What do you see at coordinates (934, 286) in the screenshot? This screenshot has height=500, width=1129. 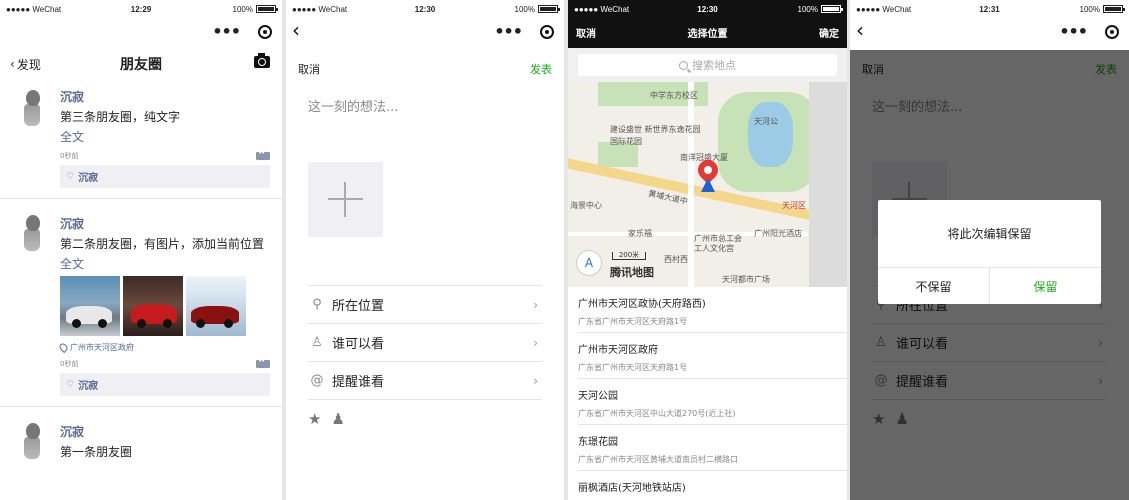 I see `discard-button: 不保留` at bounding box center [934, 286].